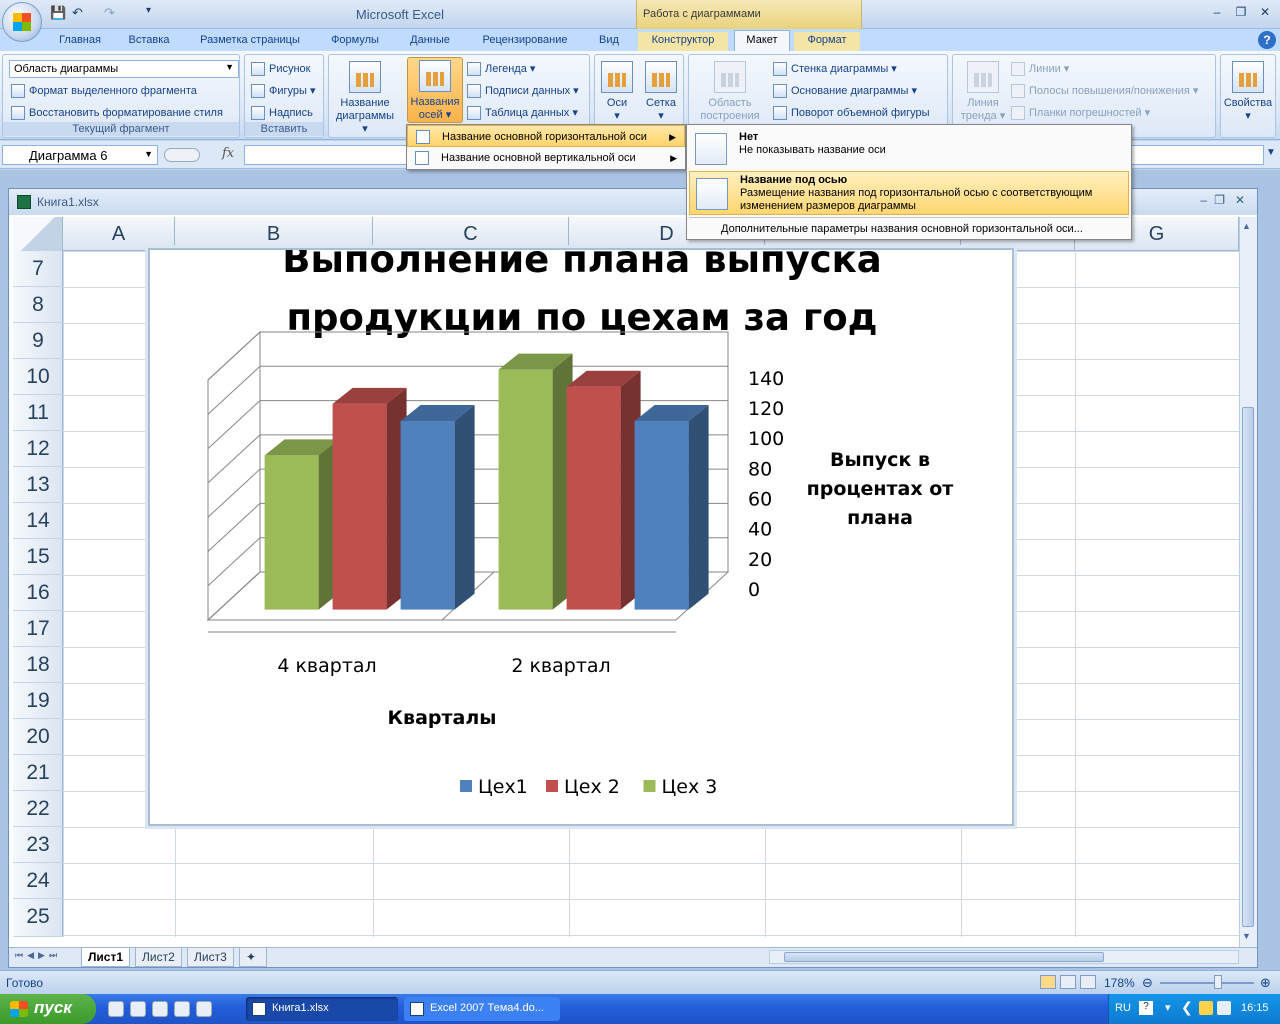 The image size is (1280, 1024). I want to click on row-header: 8, so click(38, 305).